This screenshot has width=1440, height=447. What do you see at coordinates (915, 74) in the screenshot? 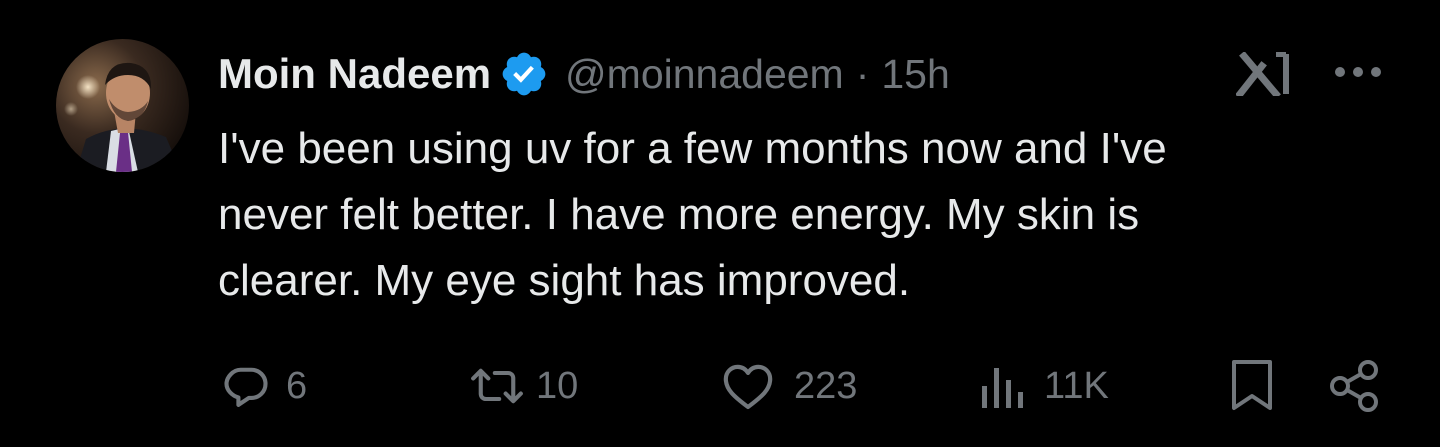
I see `timestamp: 15h` at bounding box center [915, 74].